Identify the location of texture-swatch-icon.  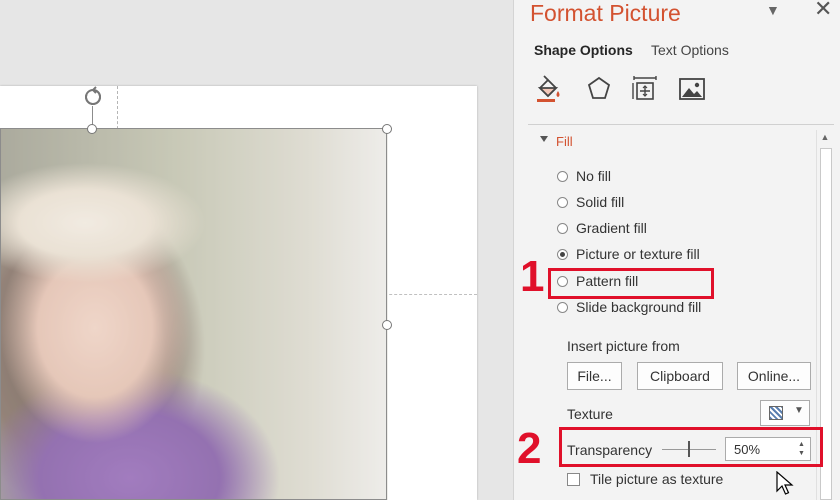
(776, 413).